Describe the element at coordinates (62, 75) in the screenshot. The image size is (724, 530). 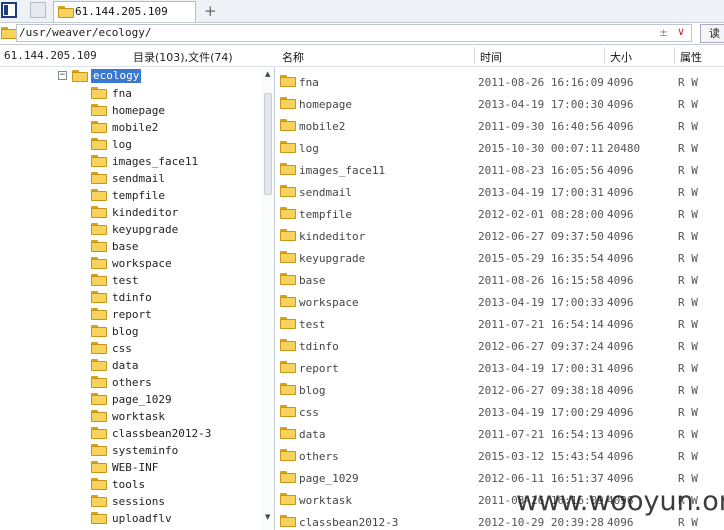
I see `collapse-icon: −` at that location.